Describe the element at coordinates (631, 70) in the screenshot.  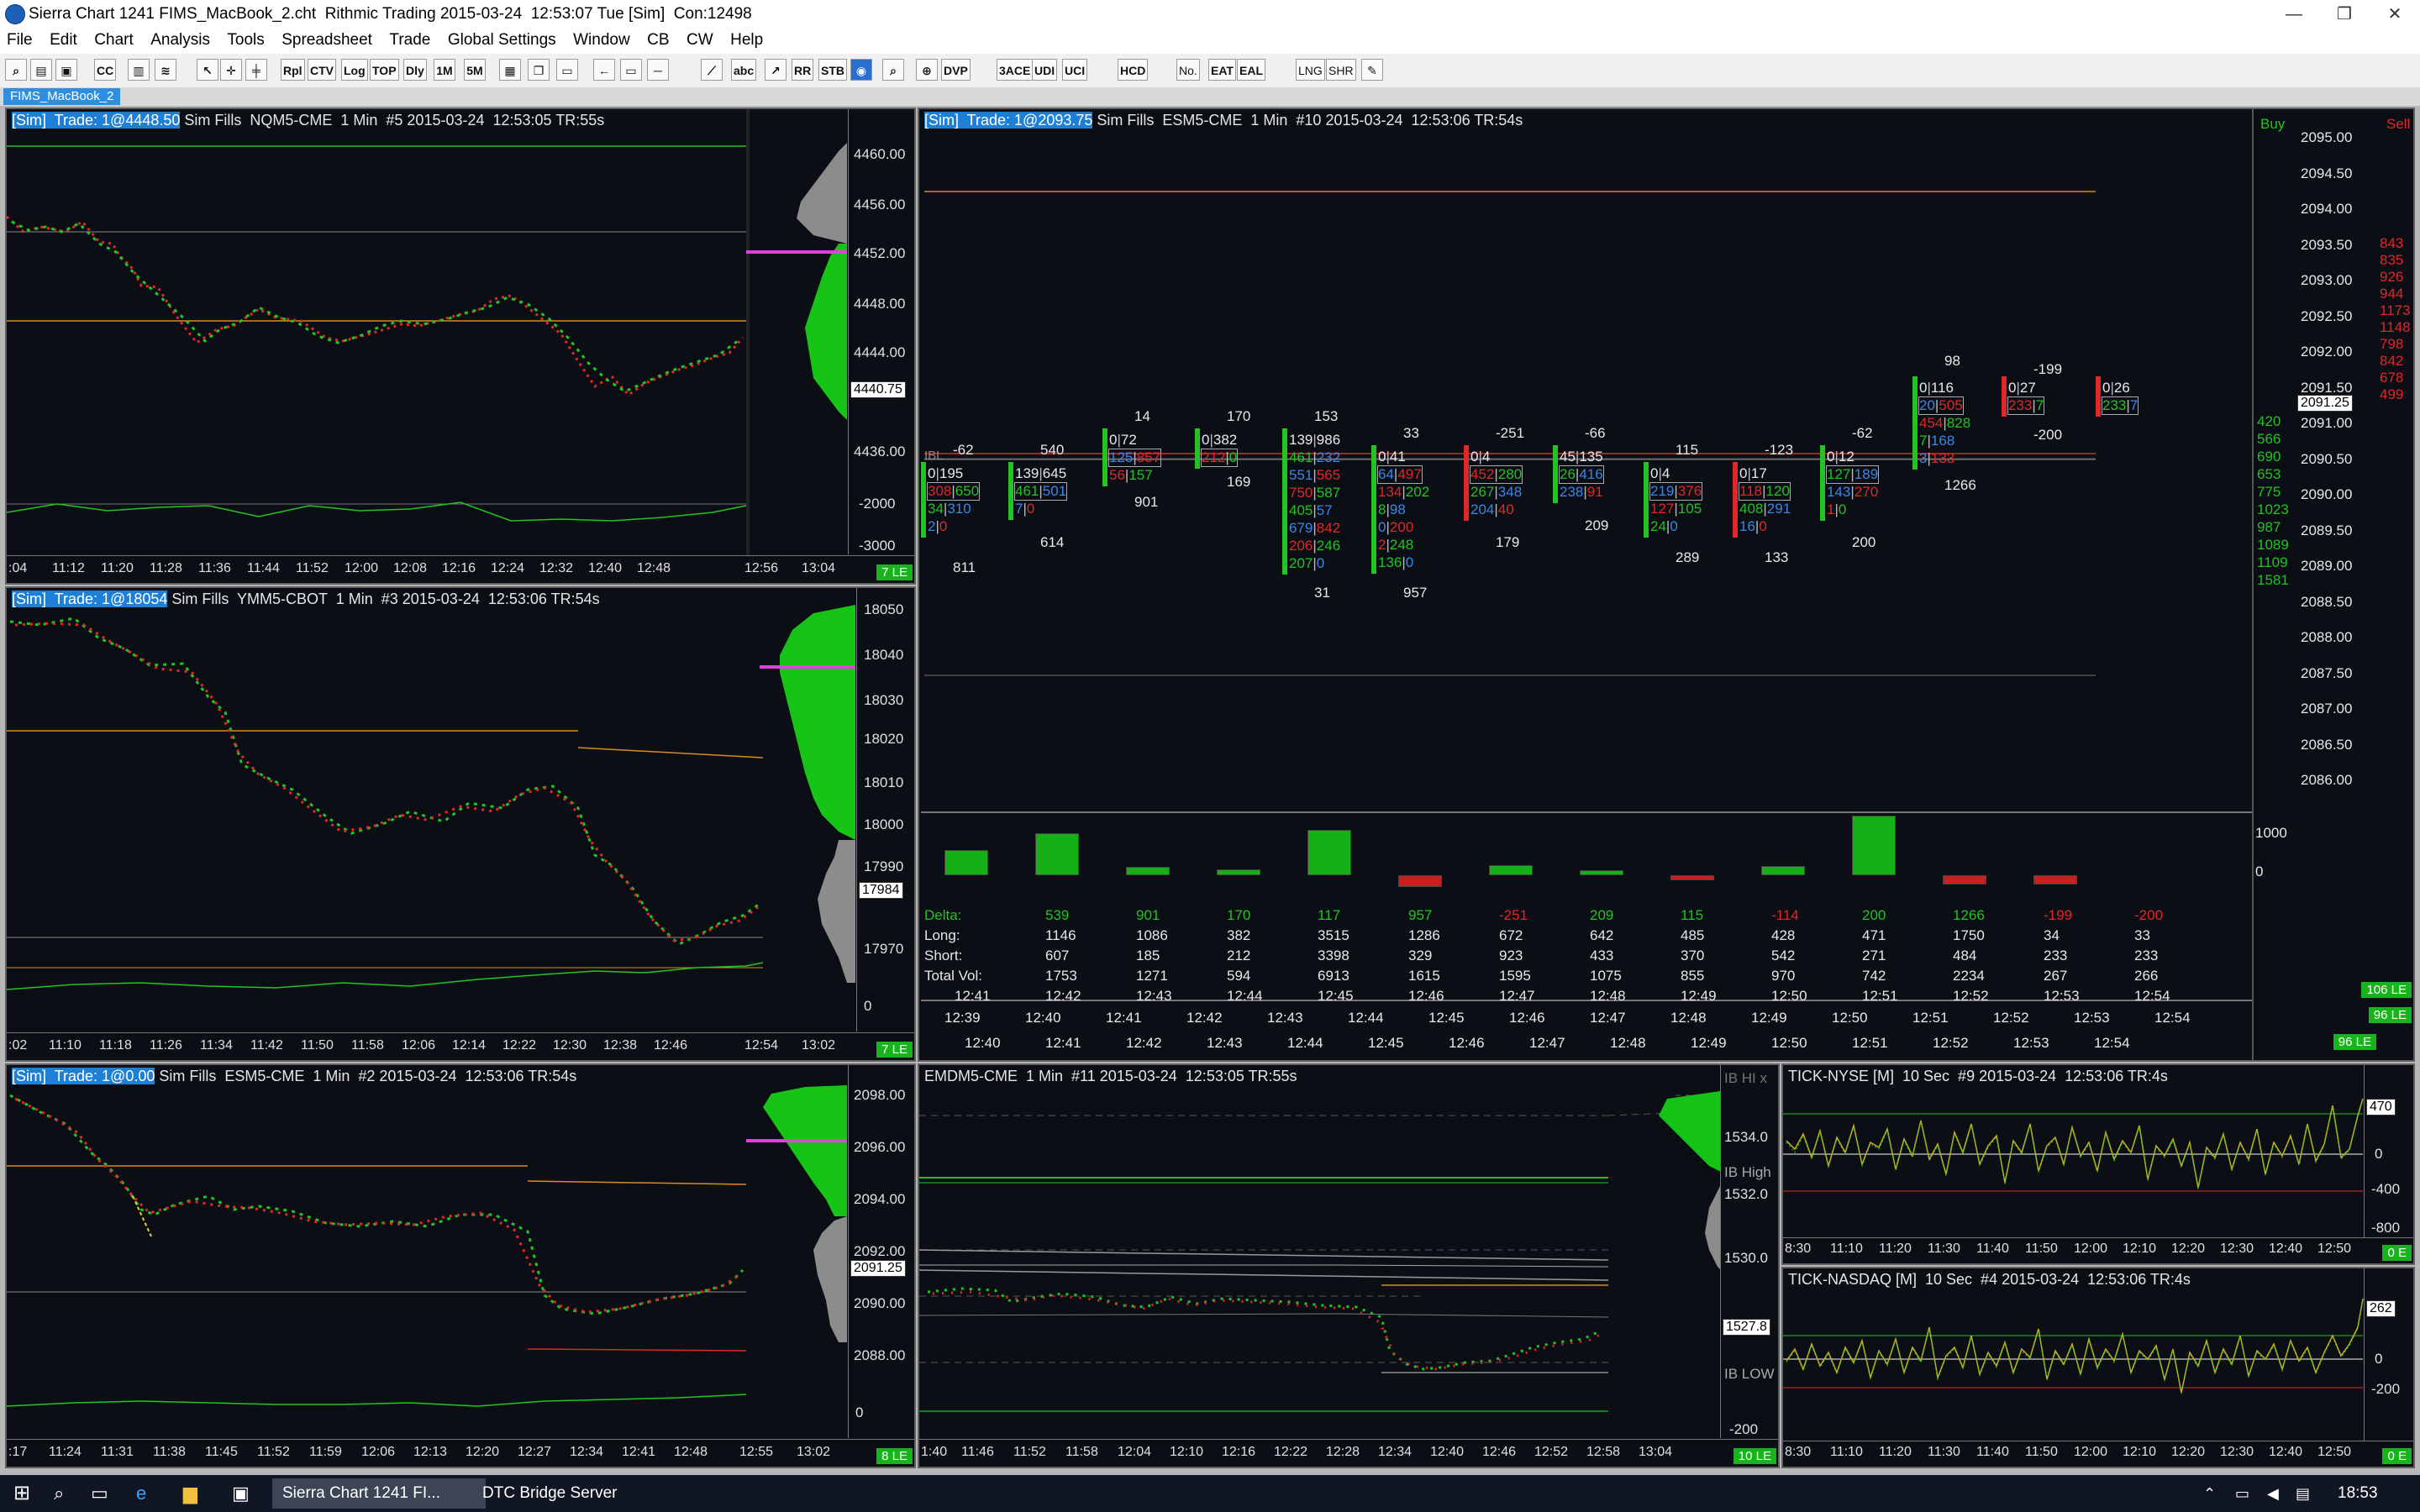
I see `rectangle-icon: ▭` at that location.